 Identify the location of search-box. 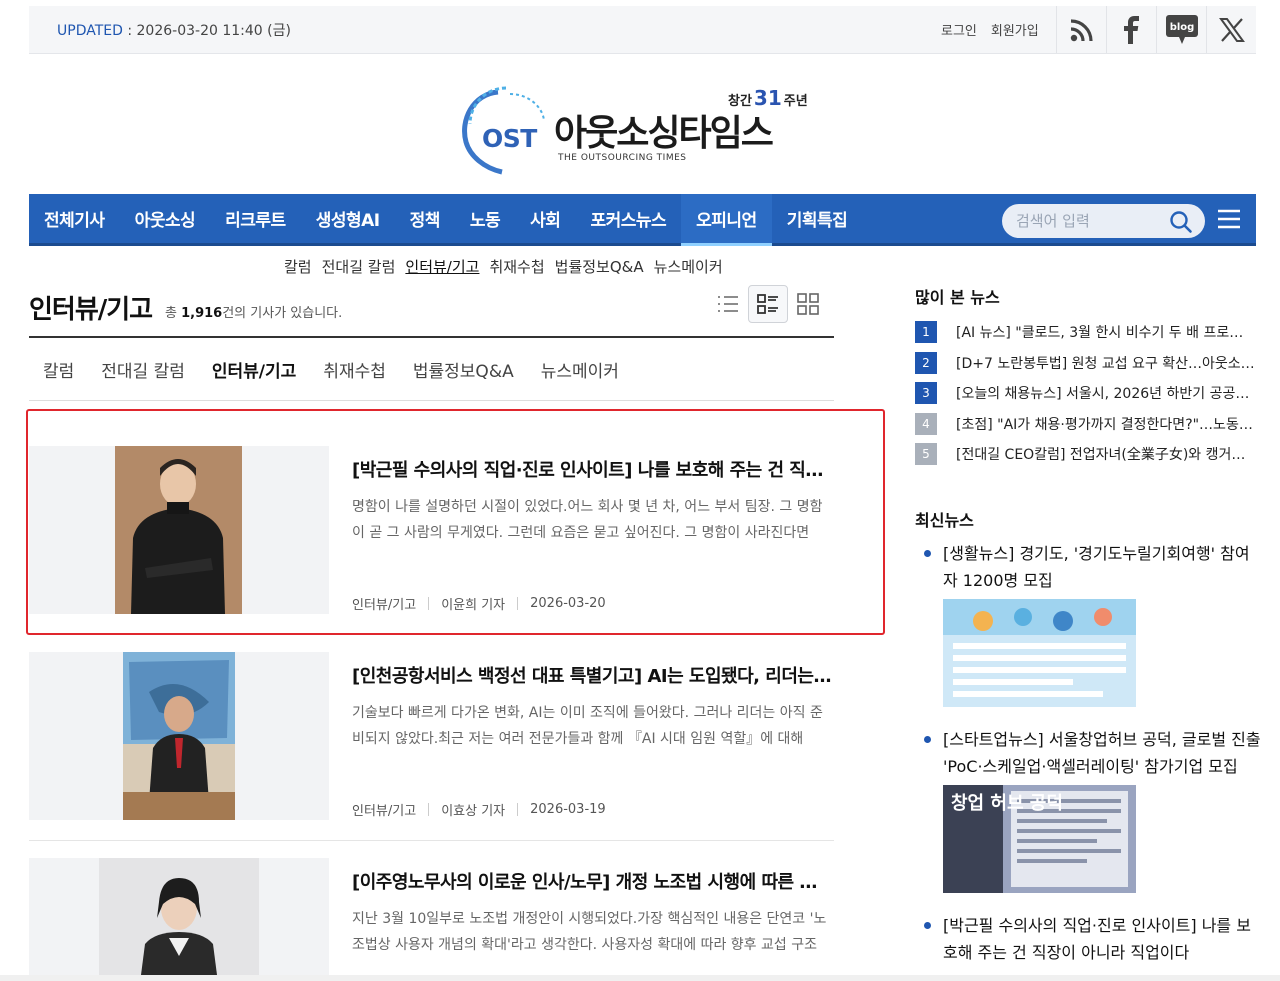
(1103, 221).